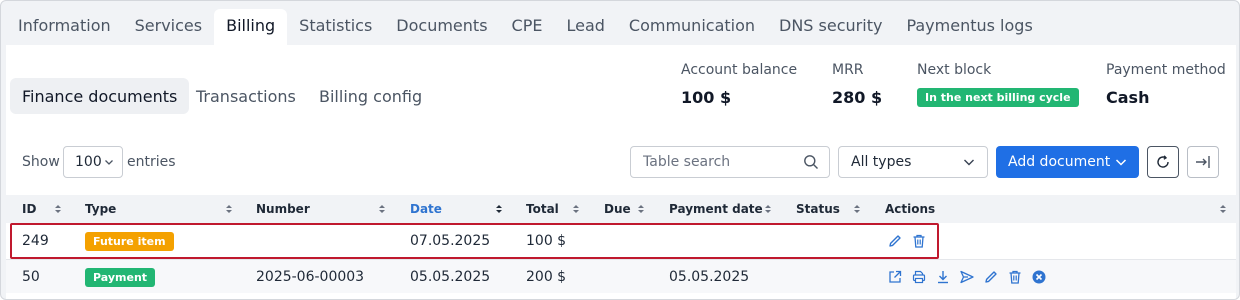 This screenshot has height=300, width=1240. What do you see at coordinates (739, 70) in the screenshot?
I see `account-balance-label: Account balance` at bounding box center [739, 70].